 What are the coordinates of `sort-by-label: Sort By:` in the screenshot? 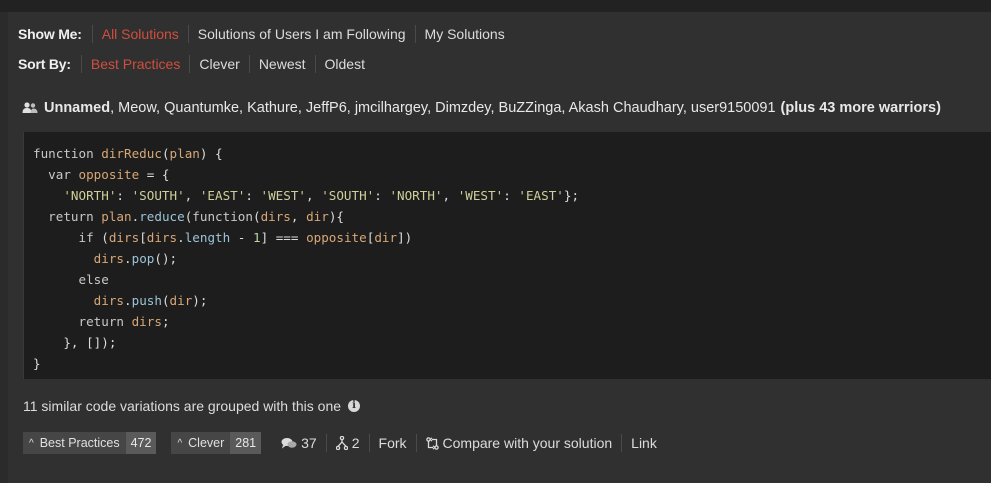 It's located at (44, 64).